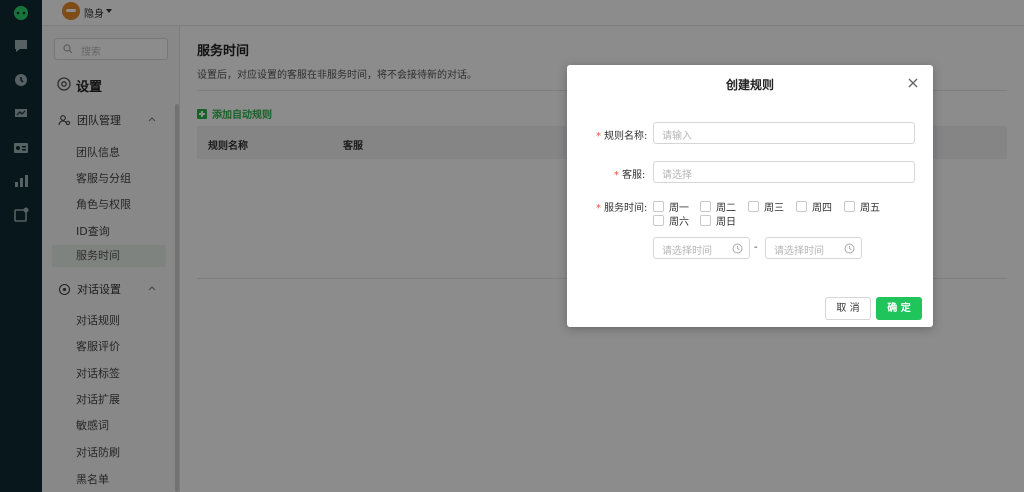  Describe the element at coordinates (622, 136) in the screenshot. I see `rule-name-label: * 规则名称:` at that location.